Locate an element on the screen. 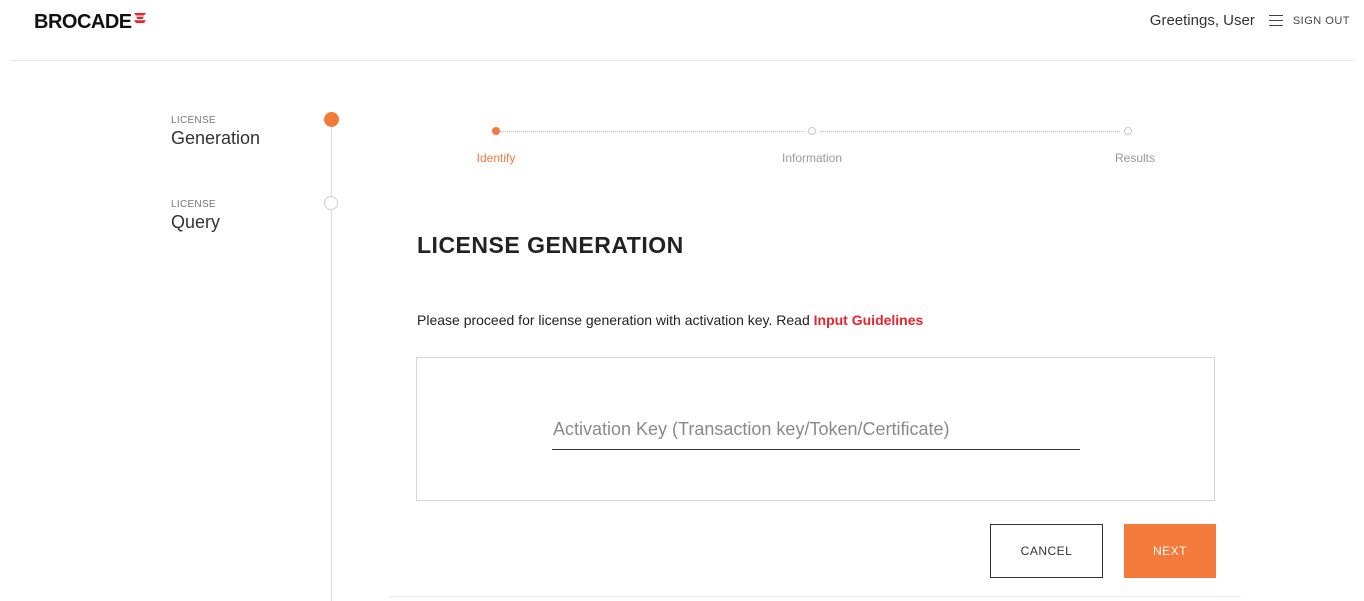 The width and height of the screenshot is (1364, 601). sidebar-item-license-generation: LICENSE Generation is located at coordinates (215, 132).